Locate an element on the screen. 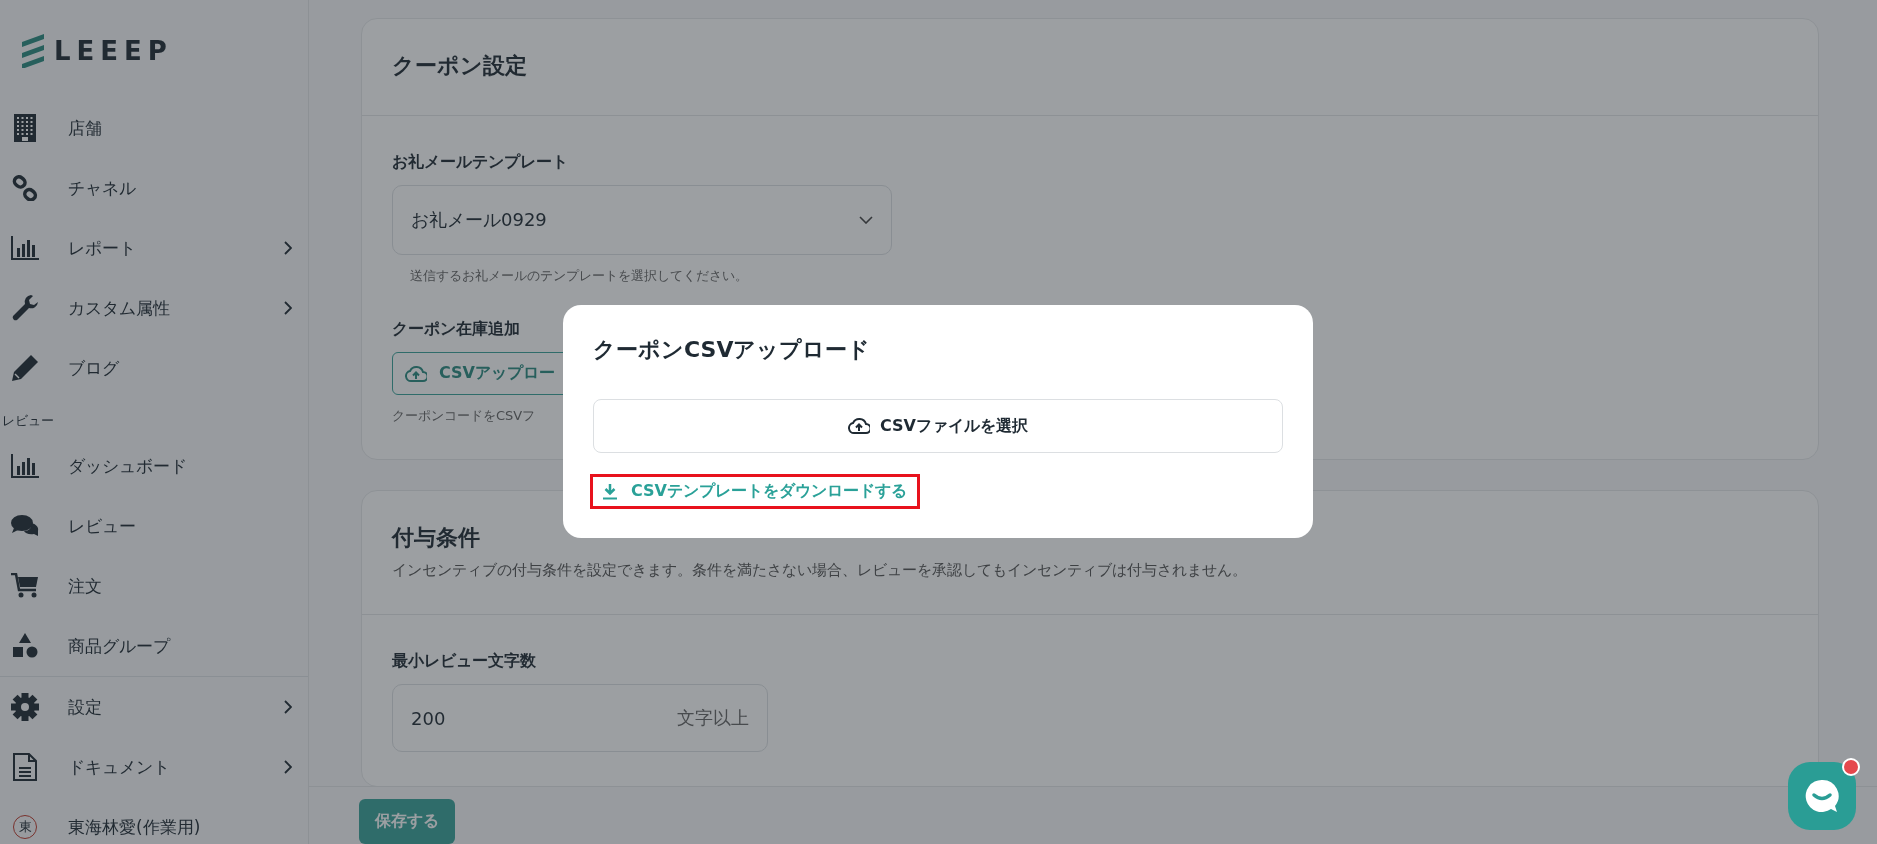 This screenshot has width=1877, height=844. nav-item: チャネル is located at coordinates (154, 188).